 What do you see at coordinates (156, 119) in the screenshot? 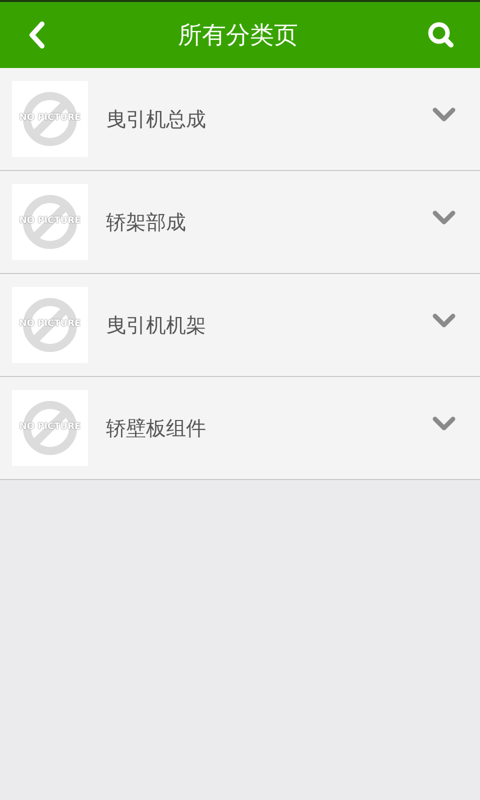
I see `category-name: 曳引机总成` at bounding box center [156, 119].